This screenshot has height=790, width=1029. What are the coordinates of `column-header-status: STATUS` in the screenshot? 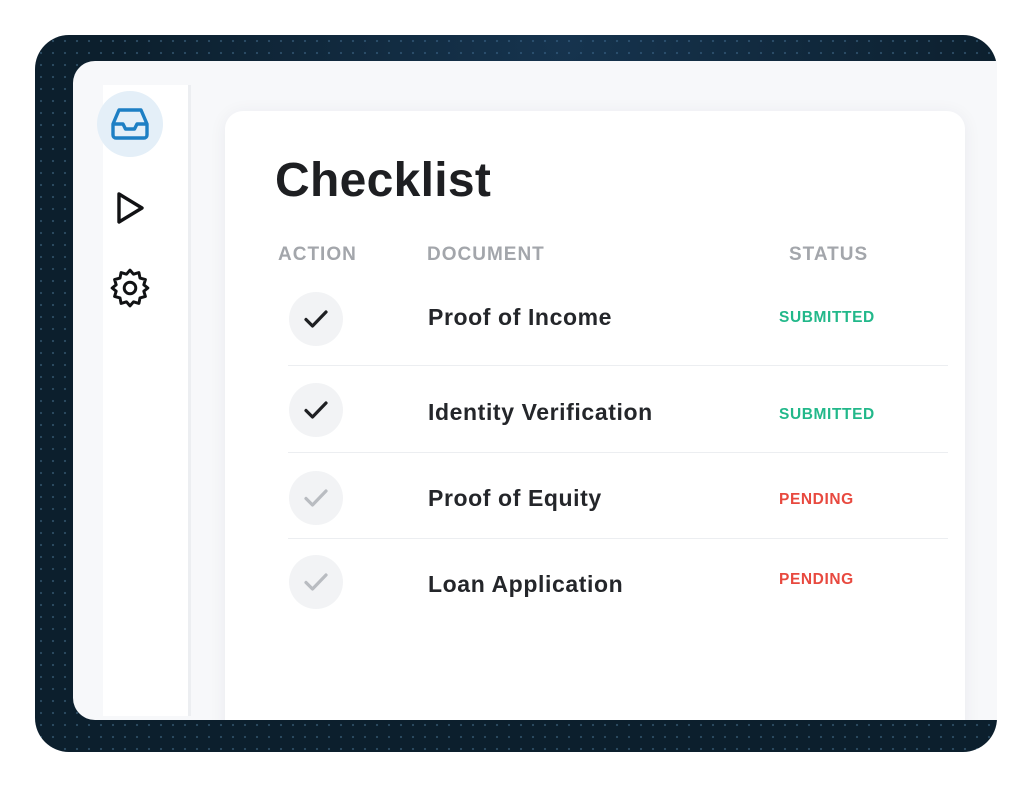 It's located at (829, 254).